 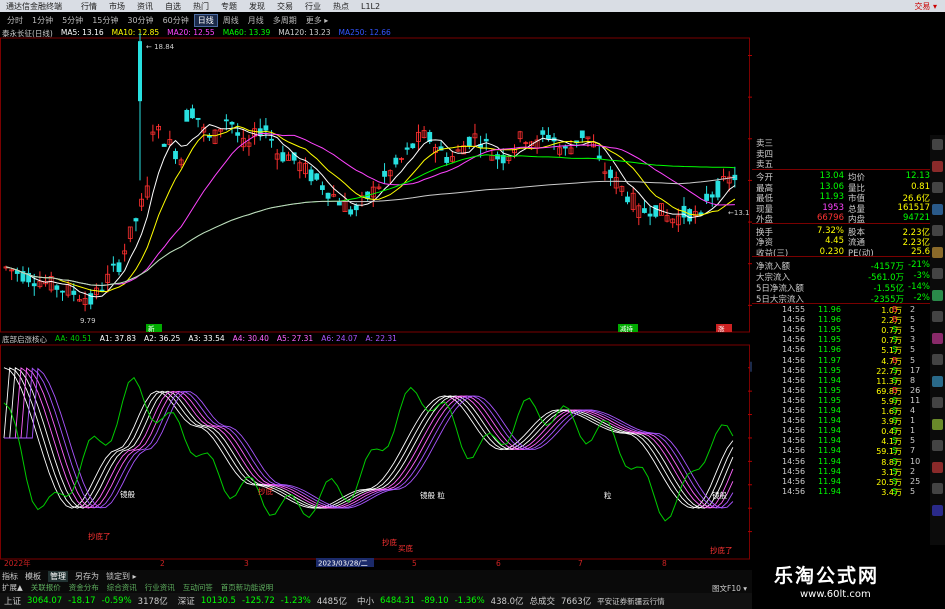 What do you see at coordinates (84, 587) in the screenshot?
I see `sub-tab: 资金分布` at bounding box center [84, 587].